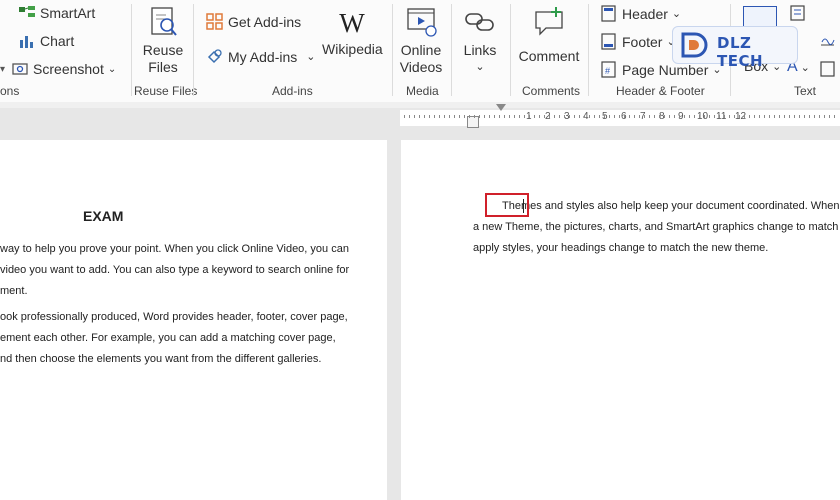 This screenshot has height=500, width=840. What do you see at coordinates (68, 69) in the screenshot?
I see `screenshot-label: Screenshot` at bounding box center [68, 69].